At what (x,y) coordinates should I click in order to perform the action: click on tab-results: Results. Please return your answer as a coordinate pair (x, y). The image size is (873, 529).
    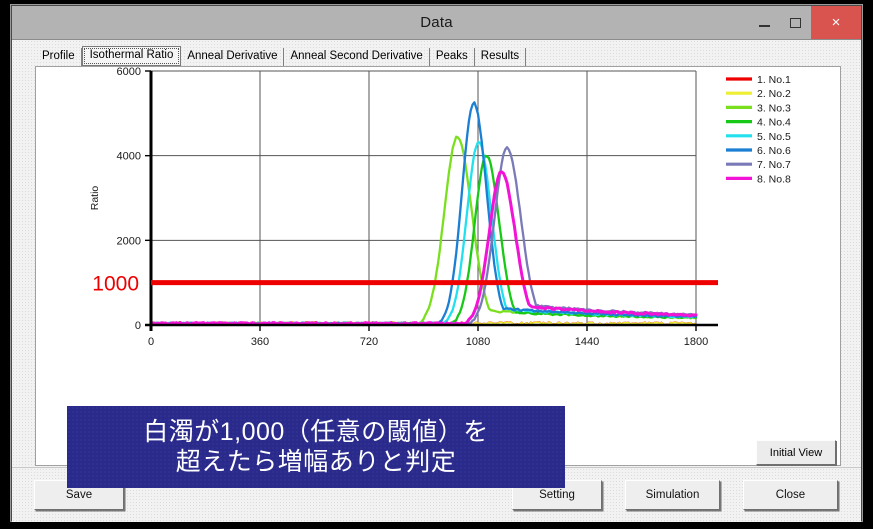
    Looking at the image, I should click on (501, 57).